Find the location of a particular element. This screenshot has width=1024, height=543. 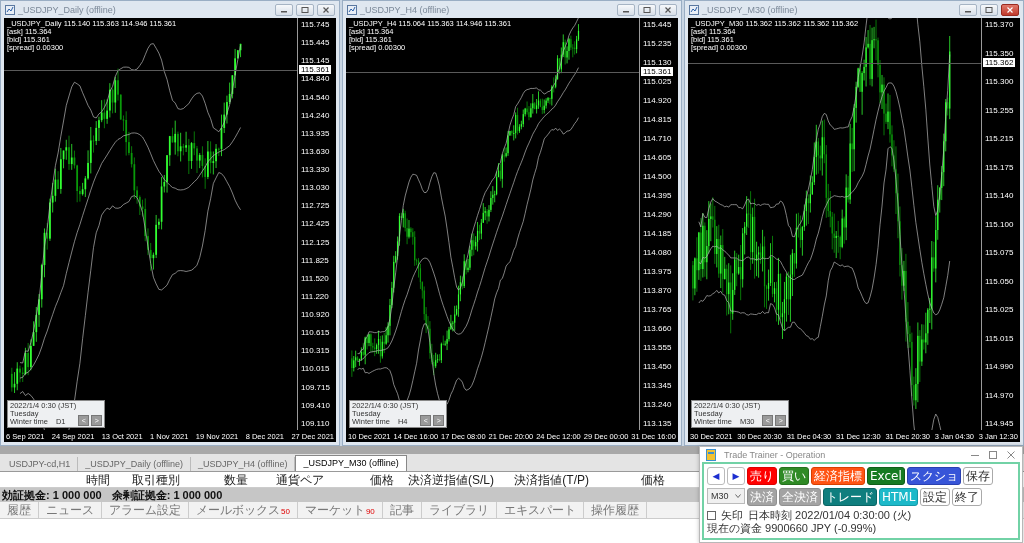

equity-text: 効証拠金: 1 000 000 is located at coordinates (52, 495).